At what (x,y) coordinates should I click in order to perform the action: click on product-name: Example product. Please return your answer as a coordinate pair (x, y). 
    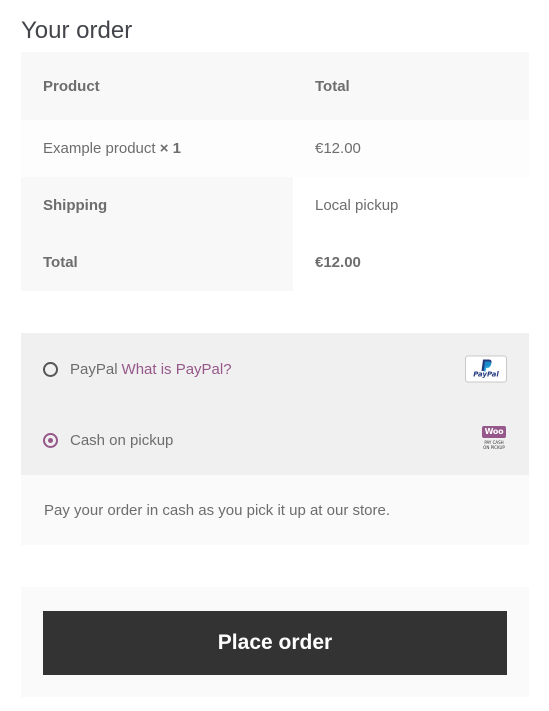
    Looking at the image, I should click on (99, 148).